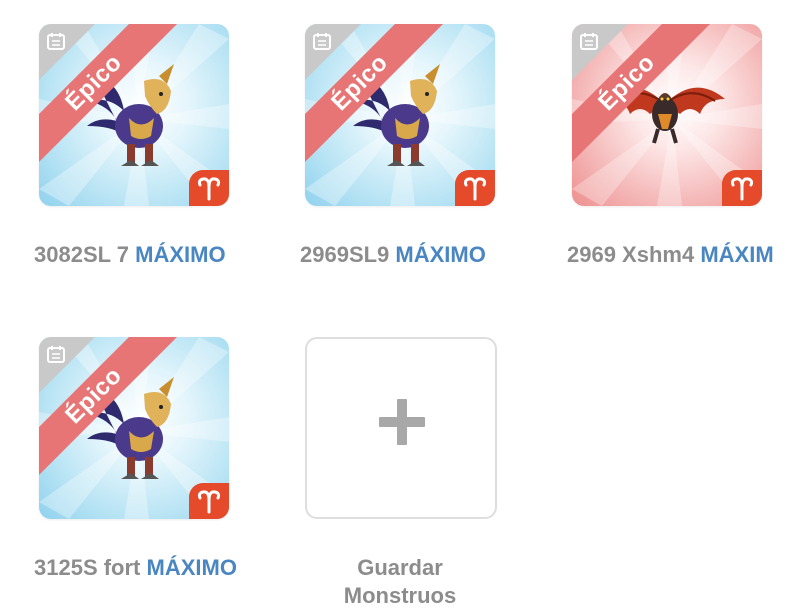 This screenshot has width=800, height=610. Describe the element at coordinates (82, 254) in the screenshot. I see `monster-name: 3082SL 7` at that location.